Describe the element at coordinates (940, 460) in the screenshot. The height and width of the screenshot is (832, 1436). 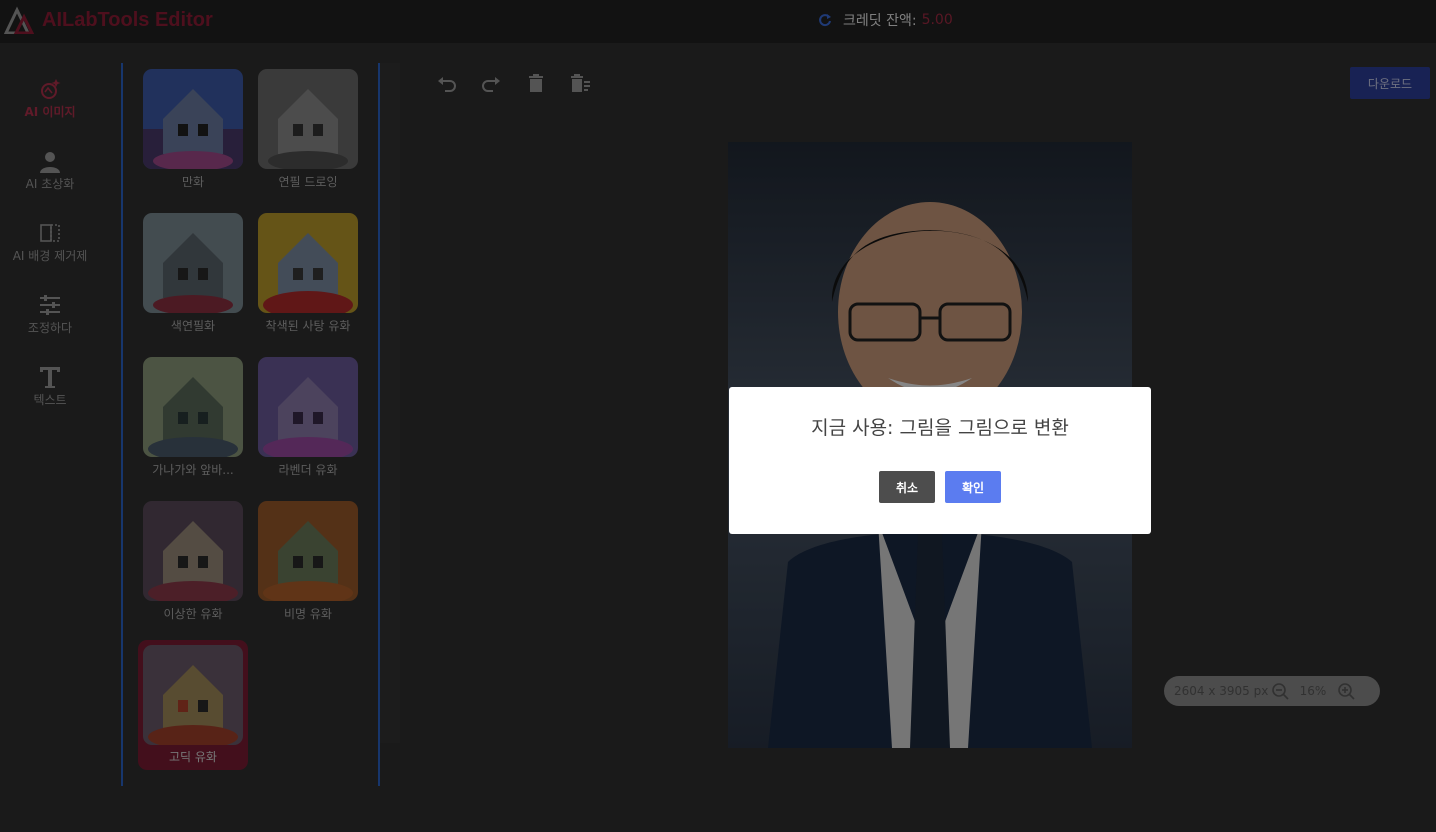
I see `confirm-dialog: 지금 사용: 그림을 그림으로 변환 취소 확인` at that location.